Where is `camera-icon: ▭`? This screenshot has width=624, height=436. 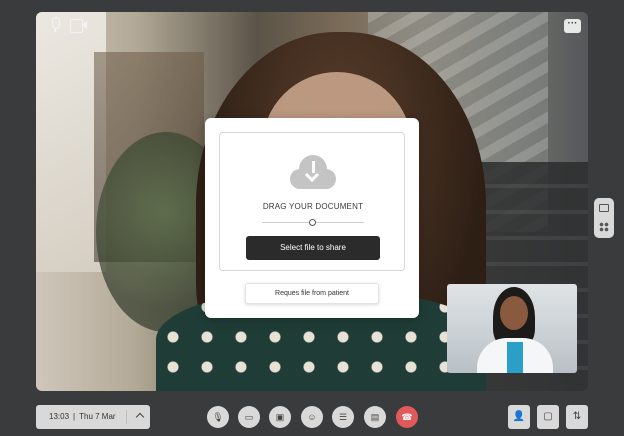
camera-icon: ▭ is located at coordinates (249, 417).